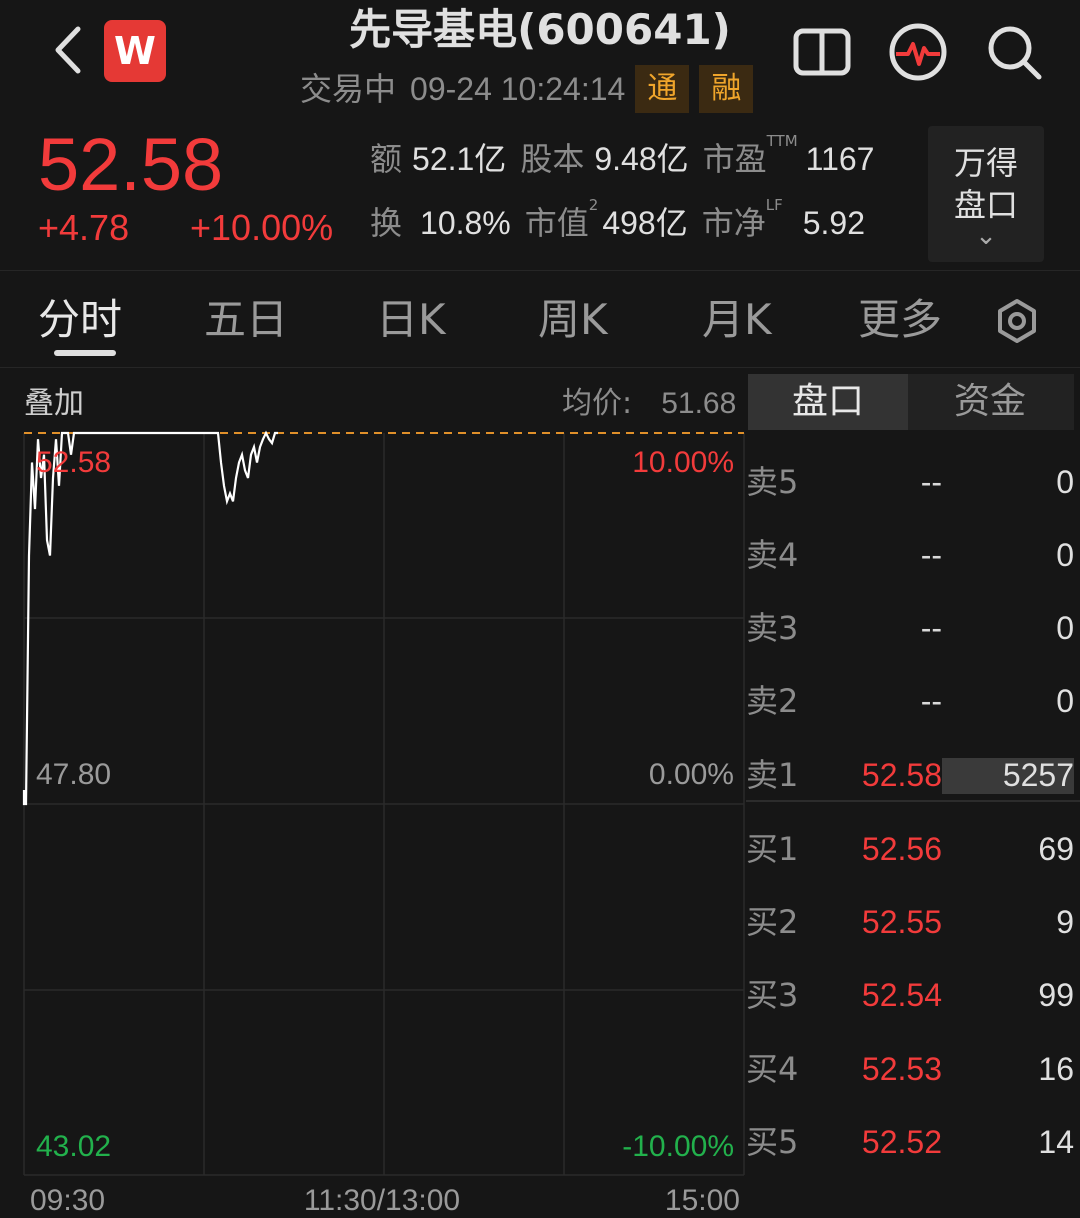  Describe the element at coordinates (772, 1142) in the screenshot. I see `bid5-label: 买5` at that location.